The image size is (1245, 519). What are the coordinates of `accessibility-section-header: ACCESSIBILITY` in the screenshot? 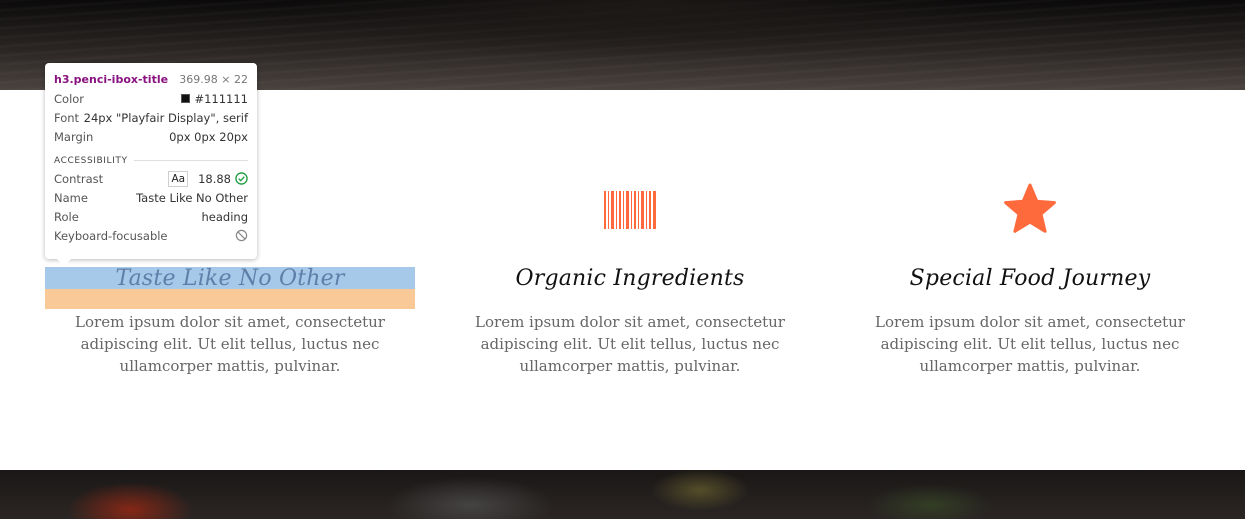 It's located at (151, 160).